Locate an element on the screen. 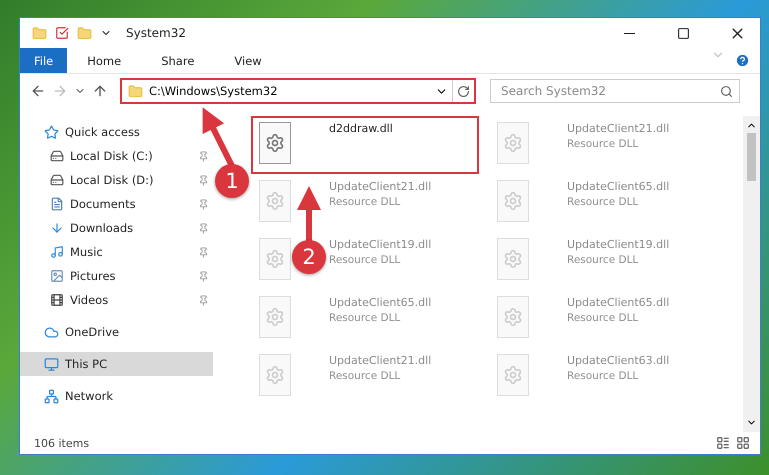  sidebar-item: This PC is located at coordinates (116, 364).